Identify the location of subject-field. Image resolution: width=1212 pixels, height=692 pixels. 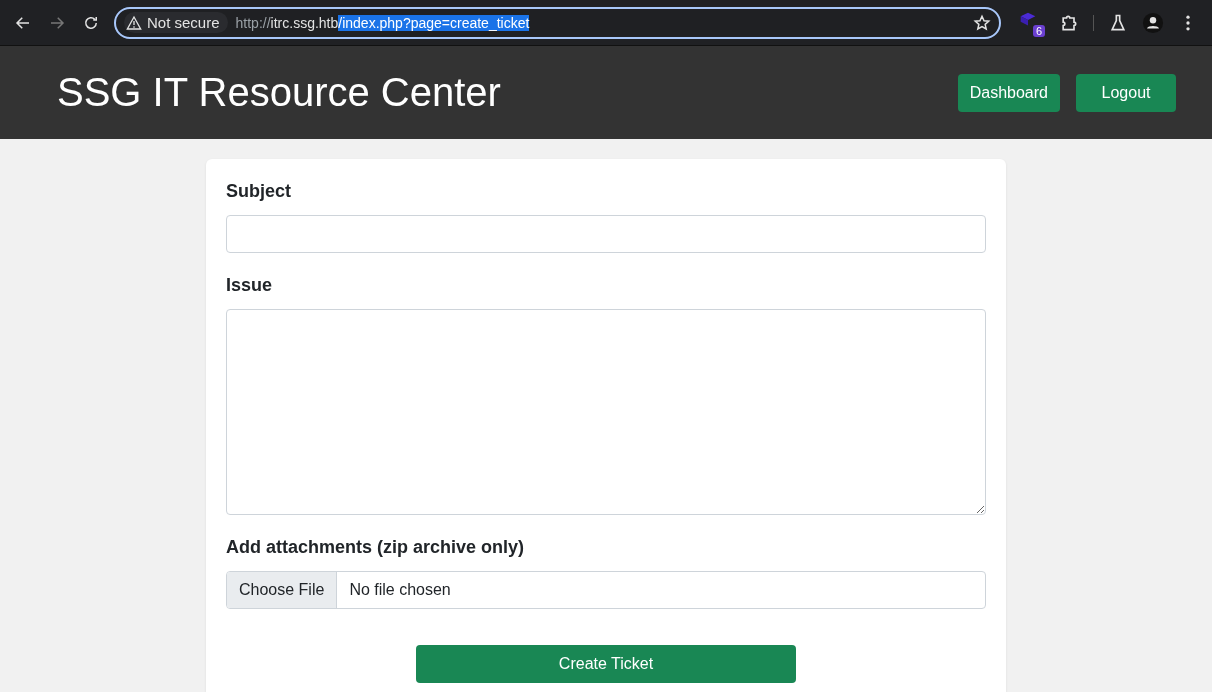
(606, 234).